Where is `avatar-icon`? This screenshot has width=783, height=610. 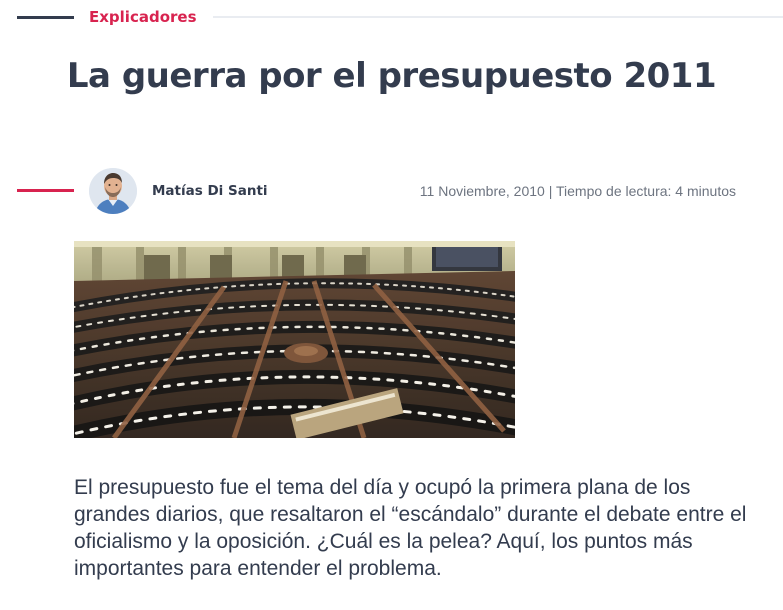 avatar-icon is located at coordinates (113, 191).